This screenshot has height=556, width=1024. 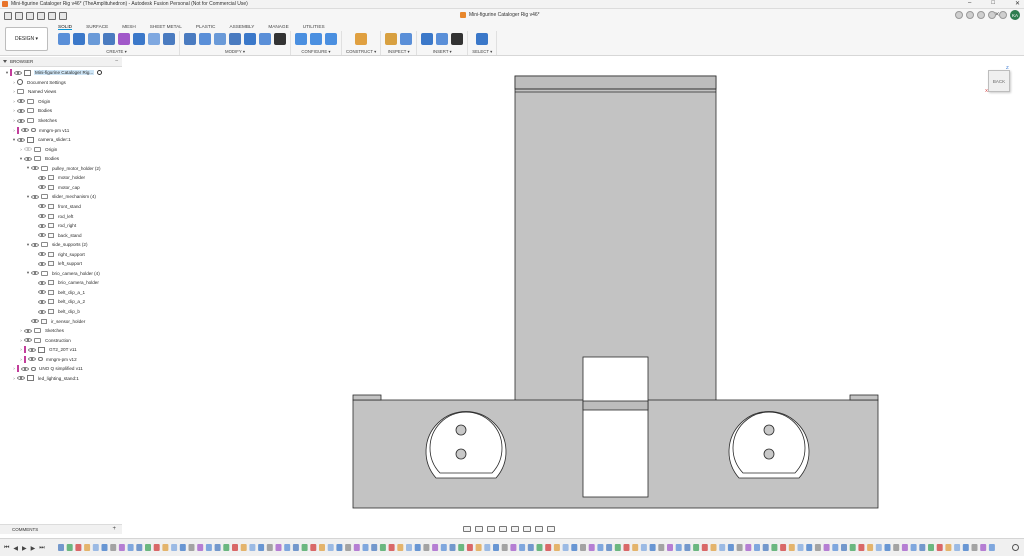 I want to click on viewports-icon, so click(x=551, y=529).